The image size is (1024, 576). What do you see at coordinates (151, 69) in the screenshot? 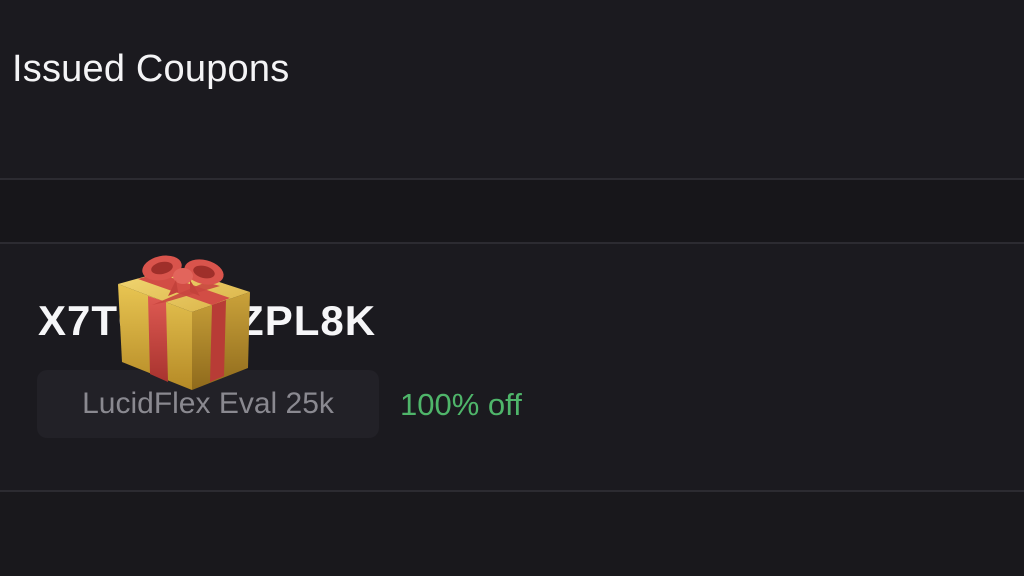
I see `page-title: Issued Coupons` at bounding box center [151, 69].